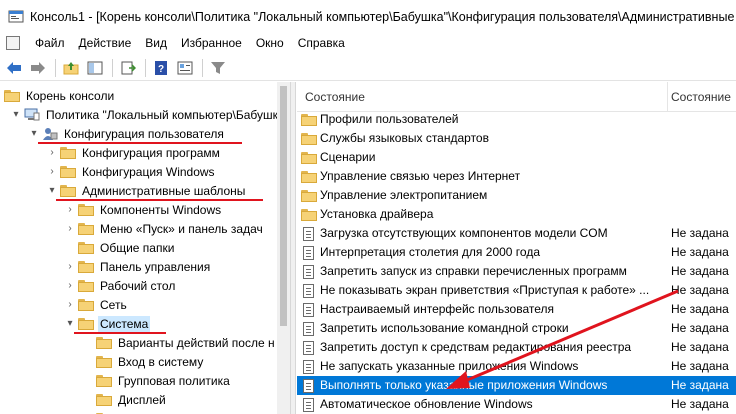 This screenshot has height=414, width=736. What do you see at coordinates (516, 176) in the screenshot?
I see `list-item: Управление связью через Интернет` at bounding box center [516, 176].